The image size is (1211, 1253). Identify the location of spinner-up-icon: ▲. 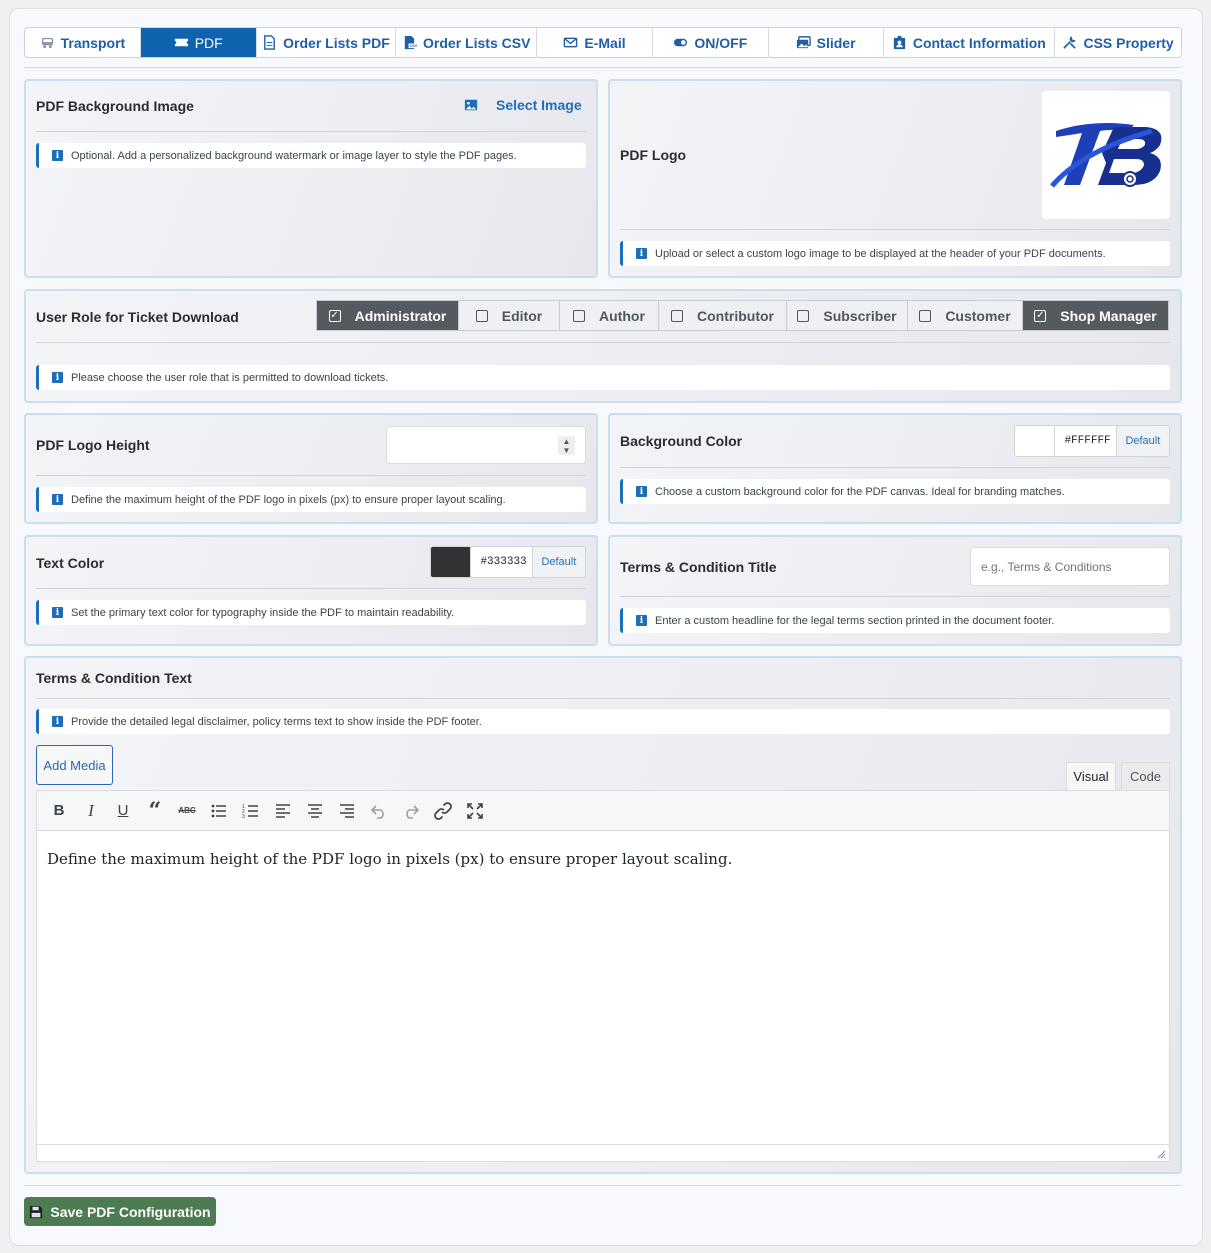
(567, 441).